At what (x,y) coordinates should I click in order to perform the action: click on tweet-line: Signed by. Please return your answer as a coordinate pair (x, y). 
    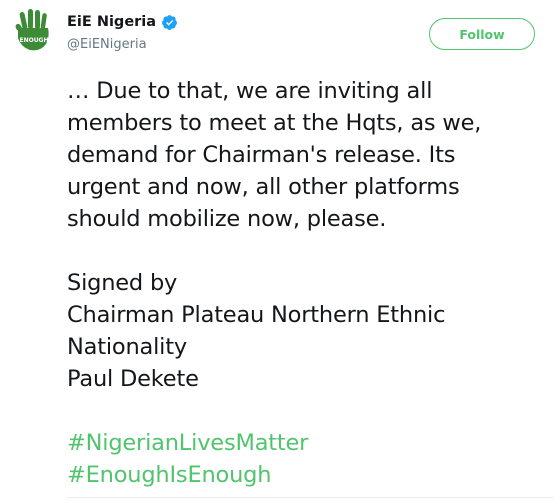
    Looking at the image, I should click on (122, 283).